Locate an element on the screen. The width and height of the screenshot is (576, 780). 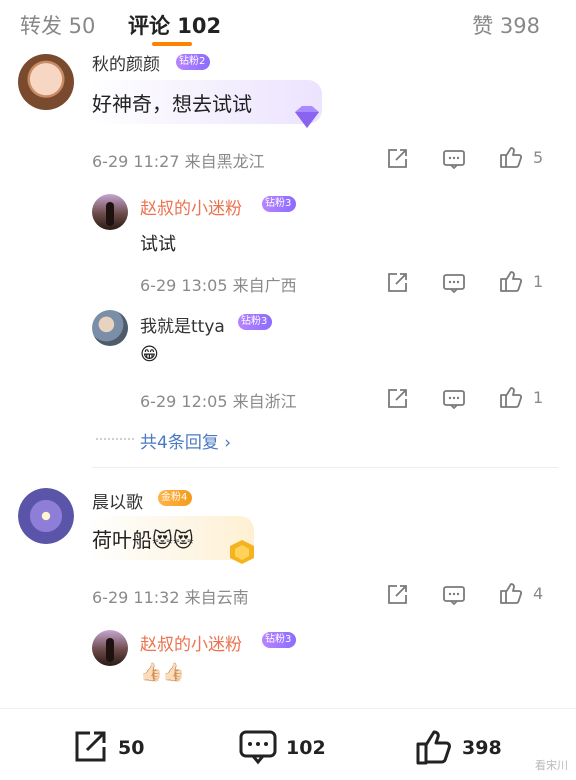
diamond-icon is located at coordinates (307, 117).